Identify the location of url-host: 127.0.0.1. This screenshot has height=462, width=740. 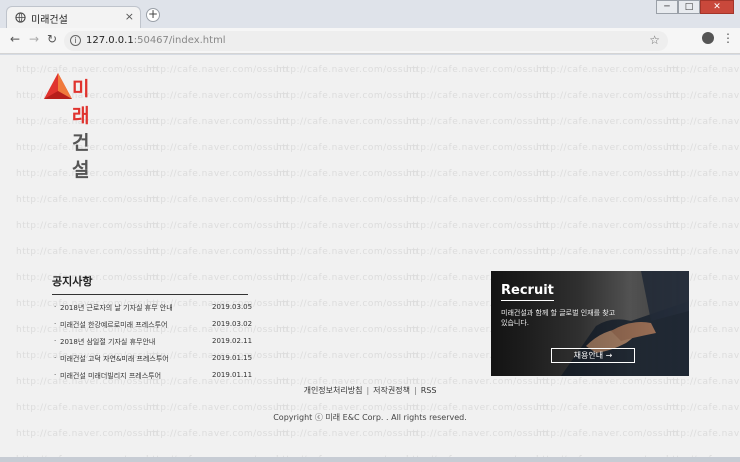
(110, 40).